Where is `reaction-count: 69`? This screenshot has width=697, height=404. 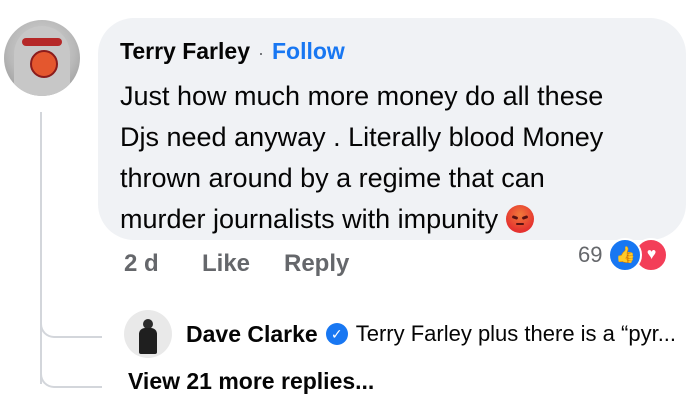 reaction-count: 69 is located at coordinates (590, 254).